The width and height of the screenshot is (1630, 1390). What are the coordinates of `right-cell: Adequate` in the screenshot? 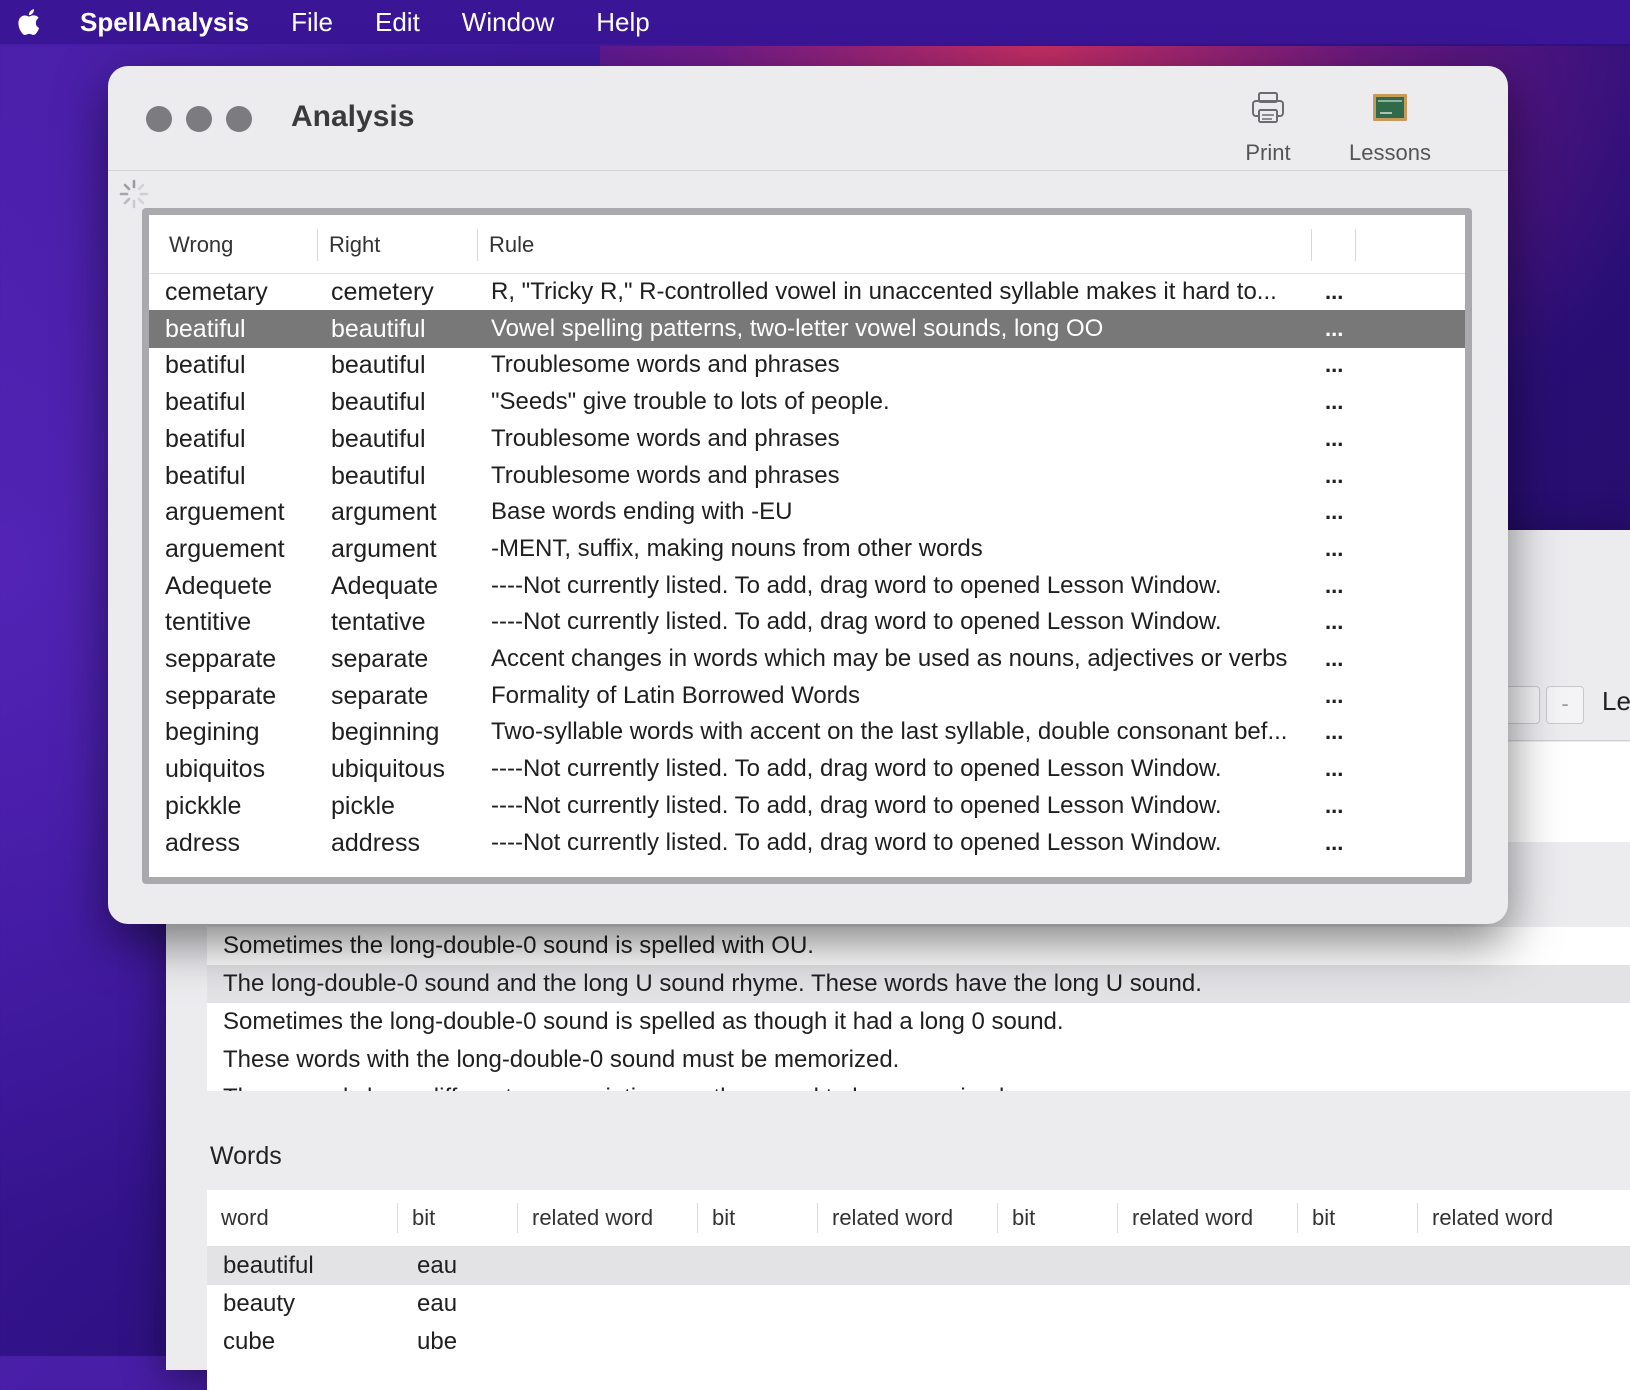 It's located at (385, 585).